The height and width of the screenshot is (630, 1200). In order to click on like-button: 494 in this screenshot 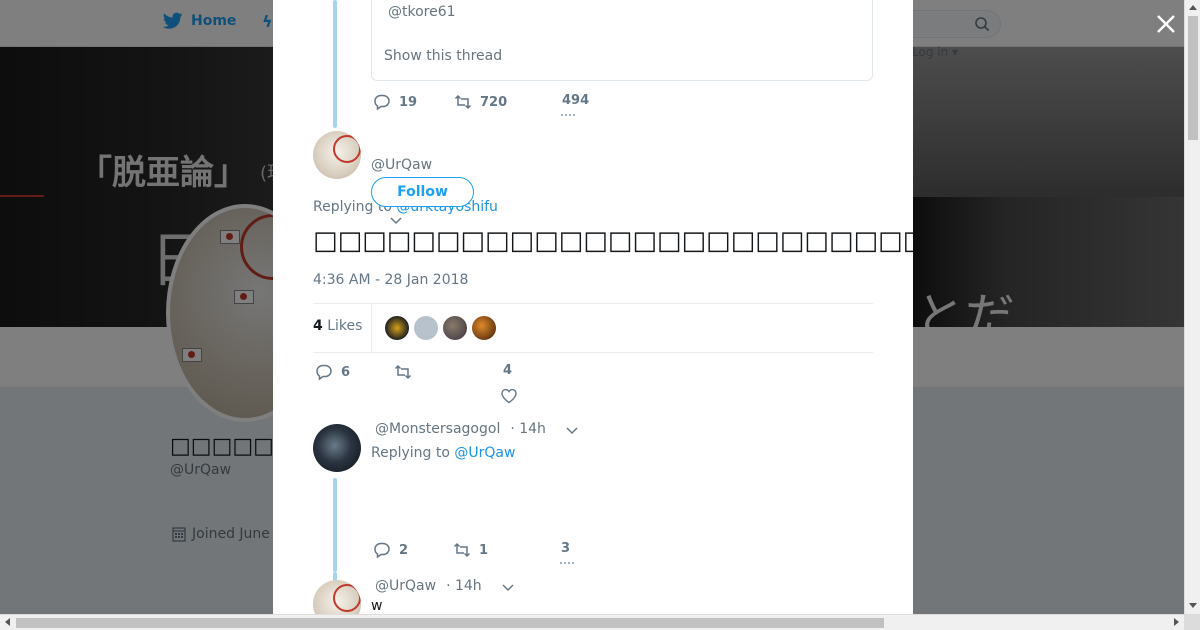, I will do `click(575, 100)`.